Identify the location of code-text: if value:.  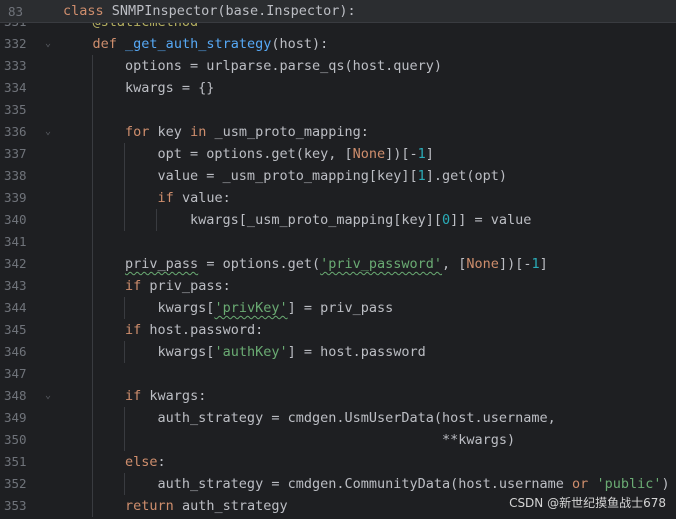
(368, 198).